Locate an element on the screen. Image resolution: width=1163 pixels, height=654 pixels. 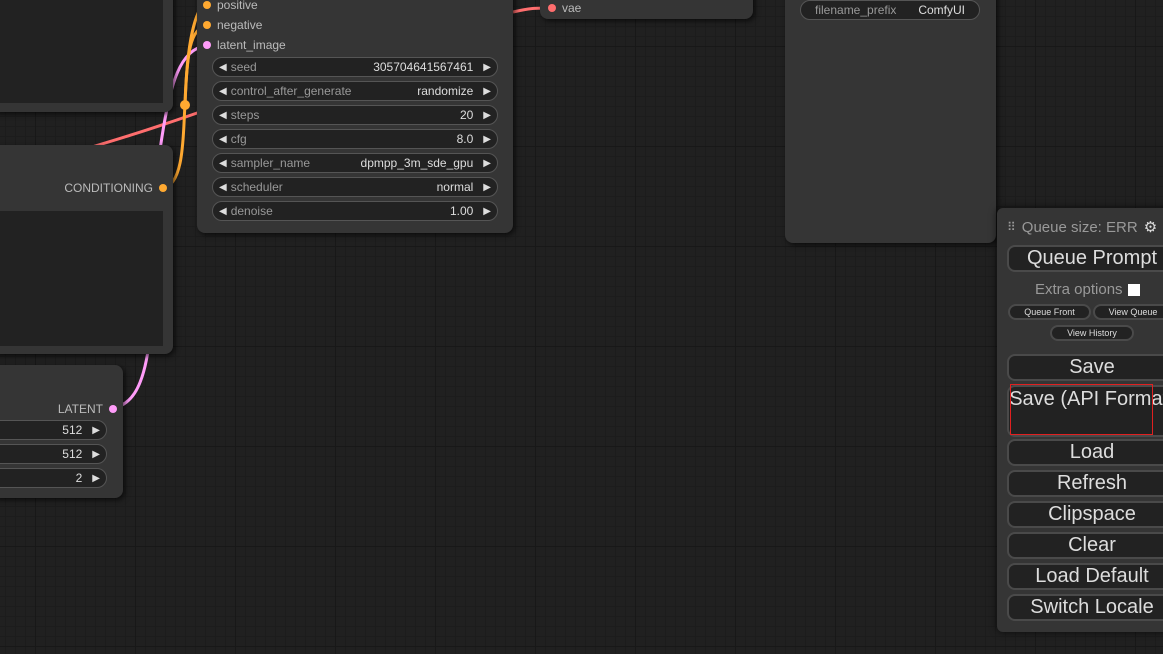
drag-handle-icon: ⠿ is located at coordinates (1011, 227).